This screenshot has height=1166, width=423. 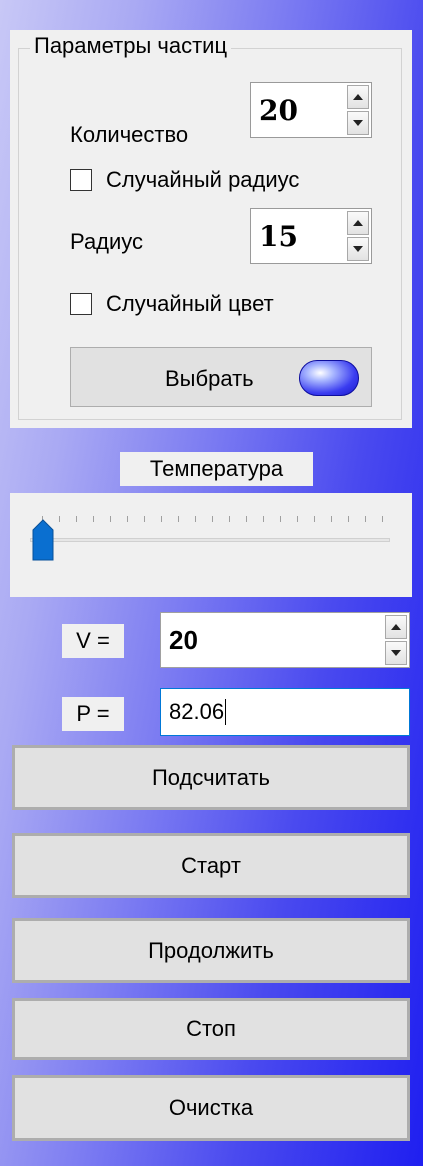 I want to click on count-label: Количество, so click(x=129, y=134).